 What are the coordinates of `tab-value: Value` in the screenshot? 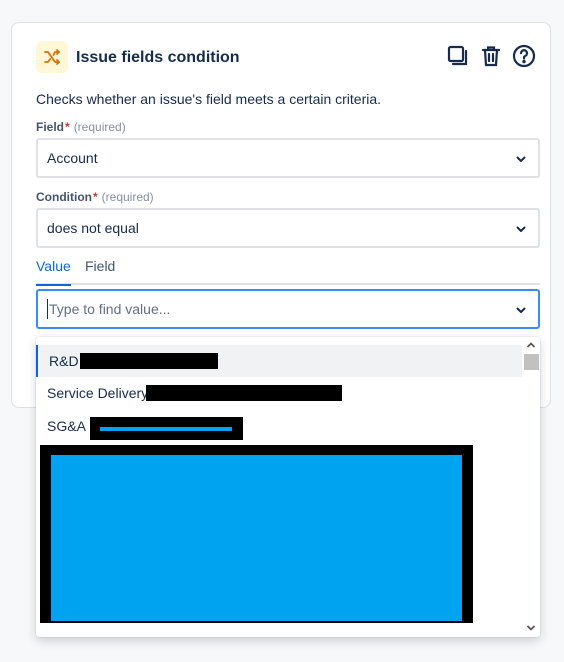 It's located at (53, 272).